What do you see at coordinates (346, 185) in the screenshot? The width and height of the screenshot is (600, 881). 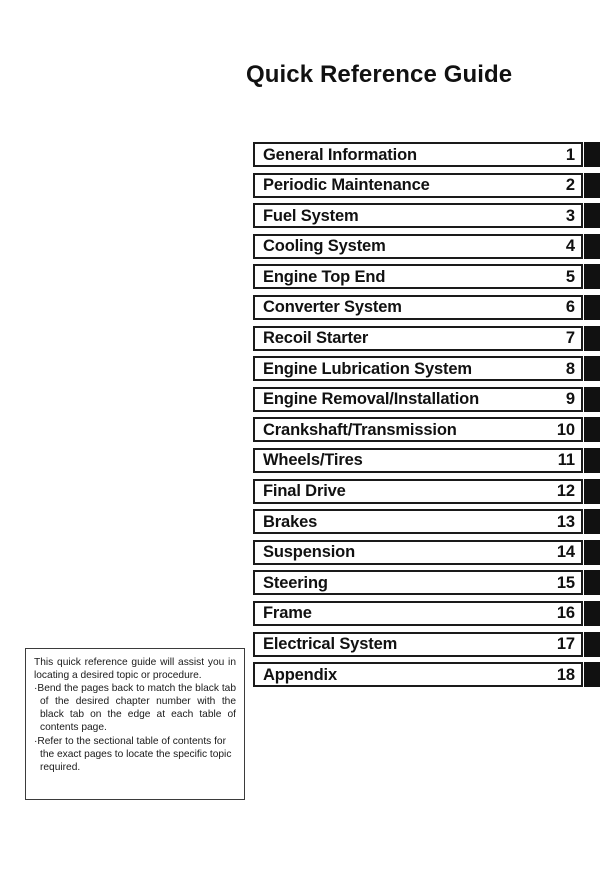 I see `chapter-label: Periodic Maintenance` at bounding box center [346, 185].